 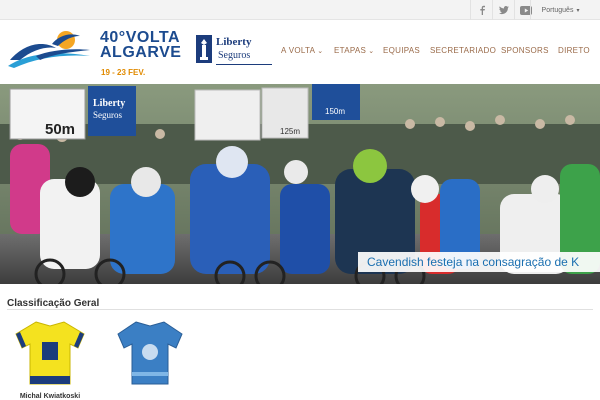 I want to click on nav-item-label: DIRETO, so click(x=574, y=50).